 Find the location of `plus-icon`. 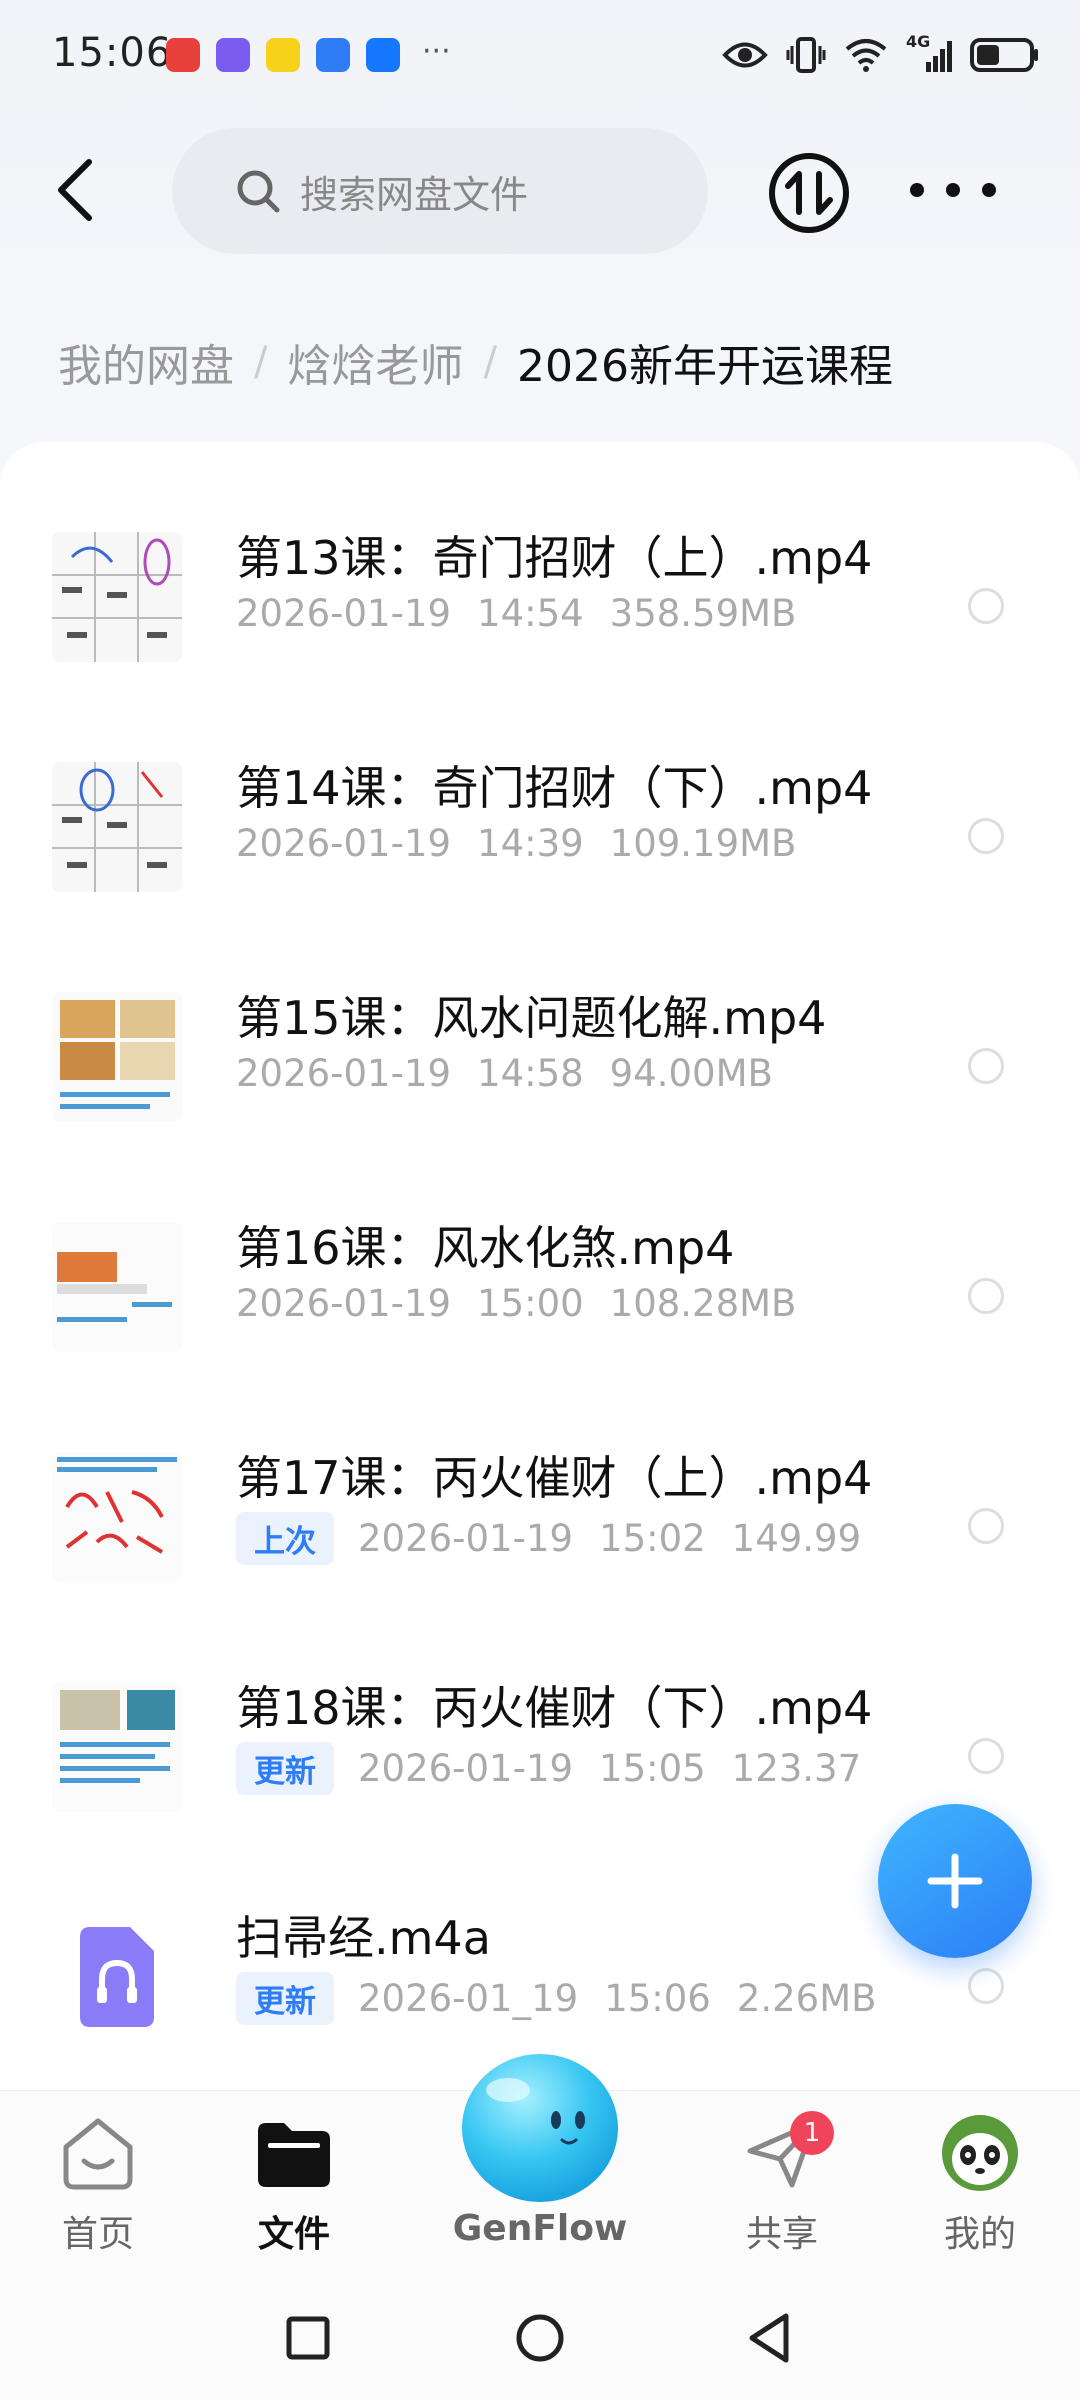

plus-icon is located at coordinates (955, 1881).